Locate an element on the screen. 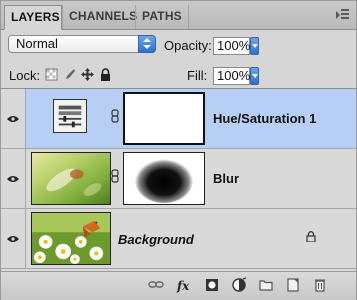  new-group-icon is located at coordinates (266, 285).